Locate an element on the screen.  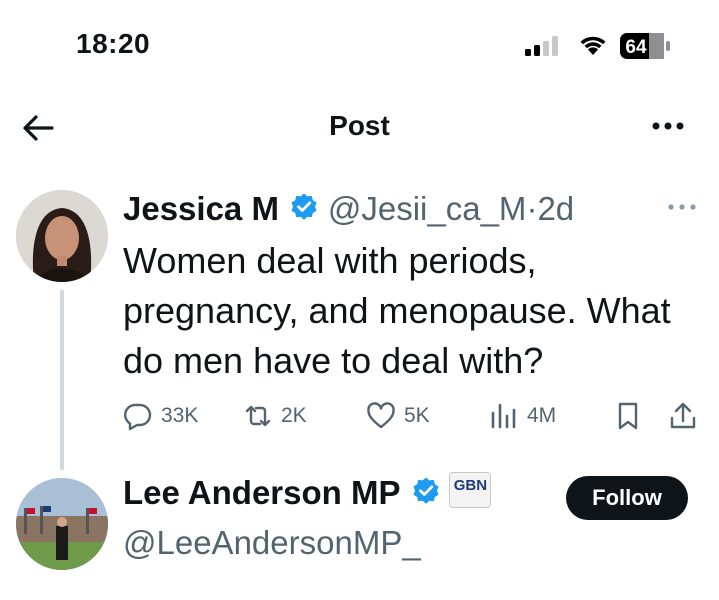
author-handle: @LeeAndersonMP_ is located at coordinates (272, 543).